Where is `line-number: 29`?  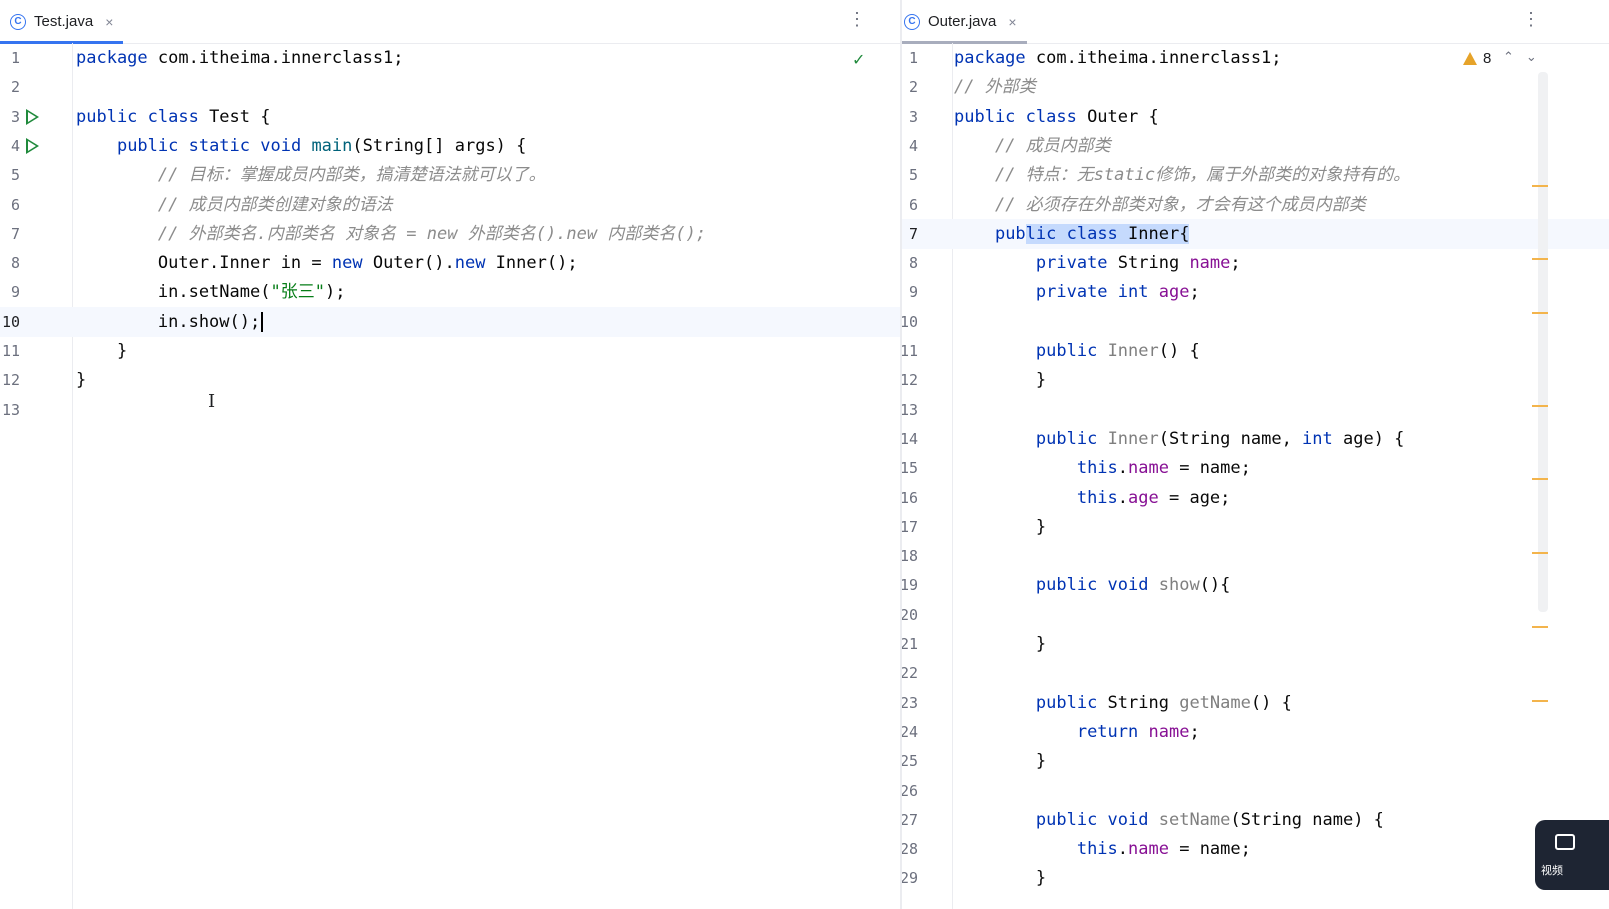
line-number: 29 is located at coordinates (910, 878).